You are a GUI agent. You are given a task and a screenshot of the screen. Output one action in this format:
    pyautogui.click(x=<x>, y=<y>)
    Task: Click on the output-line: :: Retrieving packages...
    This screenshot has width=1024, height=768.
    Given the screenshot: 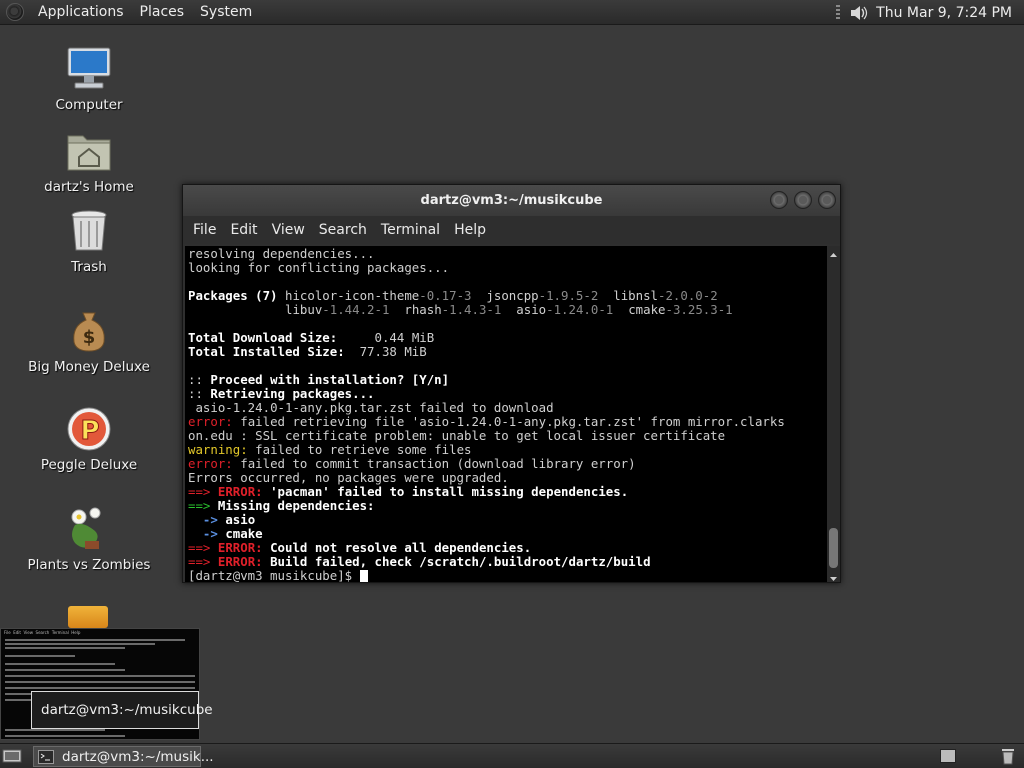 What is the action you would take?
    pyautogui.click(x=281, y=393)
    